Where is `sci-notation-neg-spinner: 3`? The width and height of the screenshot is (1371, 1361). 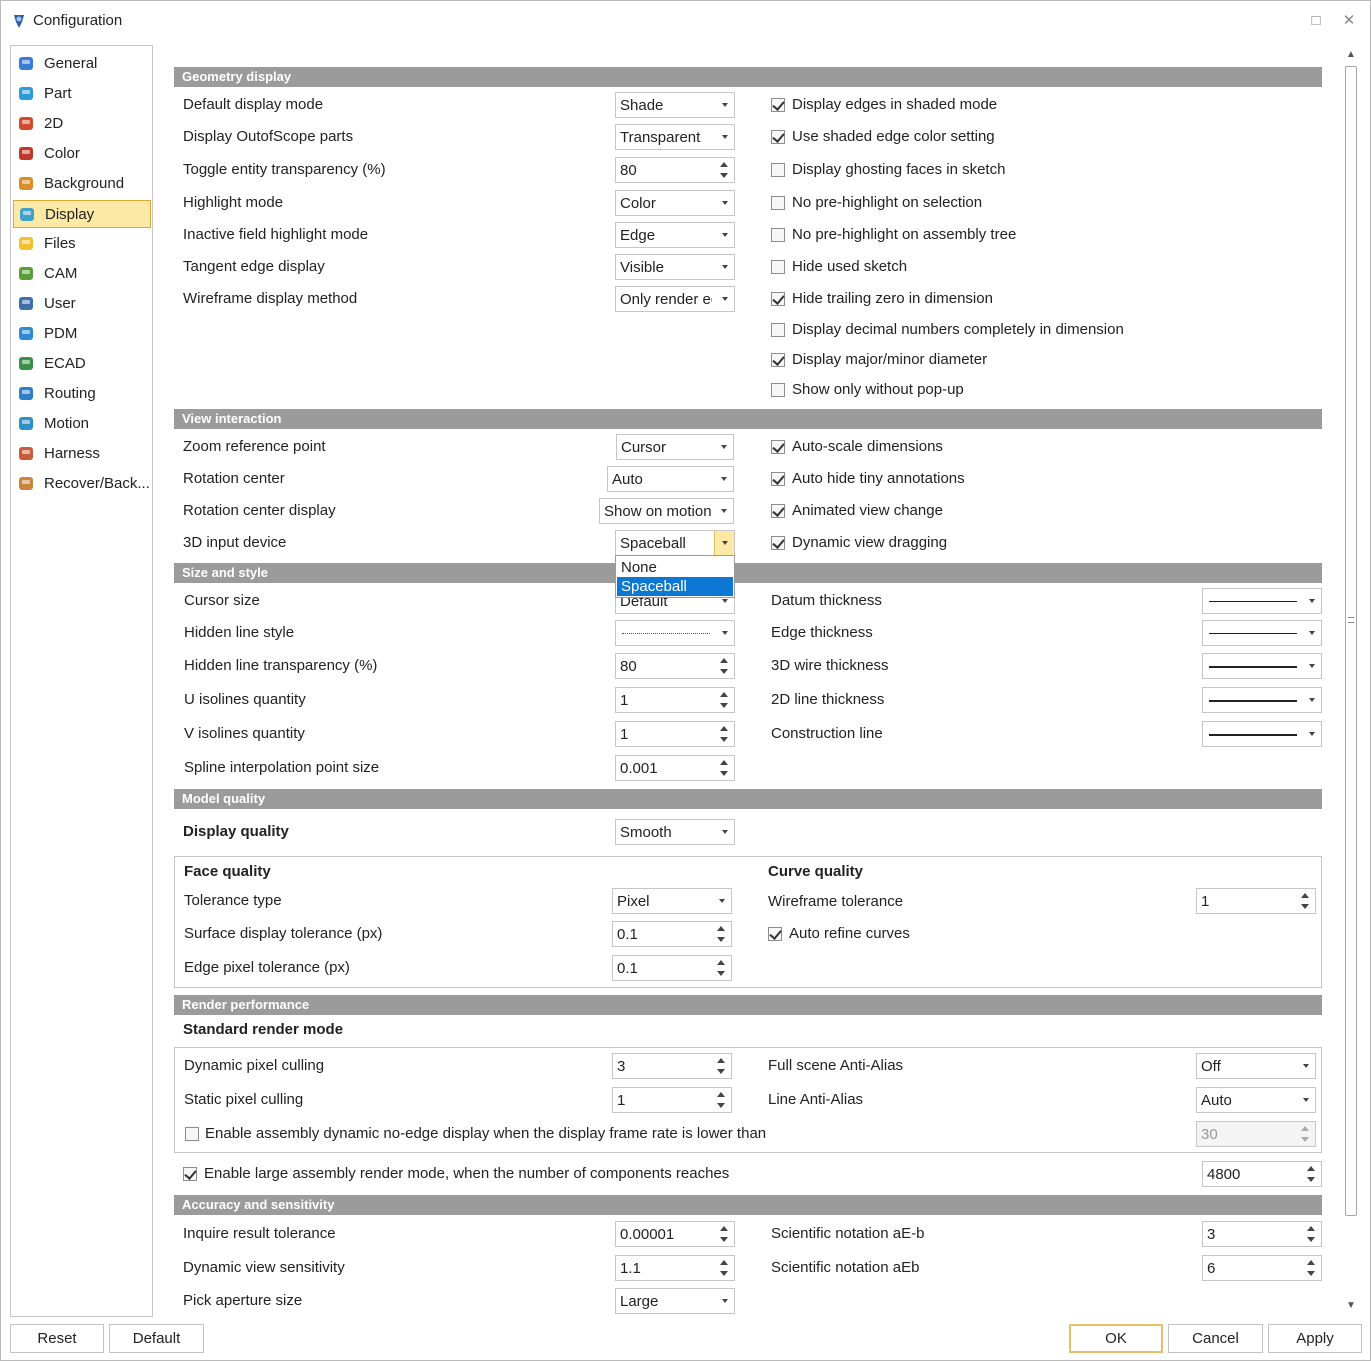 sci-notation-neg-spinner: 3 is located at coordinates (1262, 1234).